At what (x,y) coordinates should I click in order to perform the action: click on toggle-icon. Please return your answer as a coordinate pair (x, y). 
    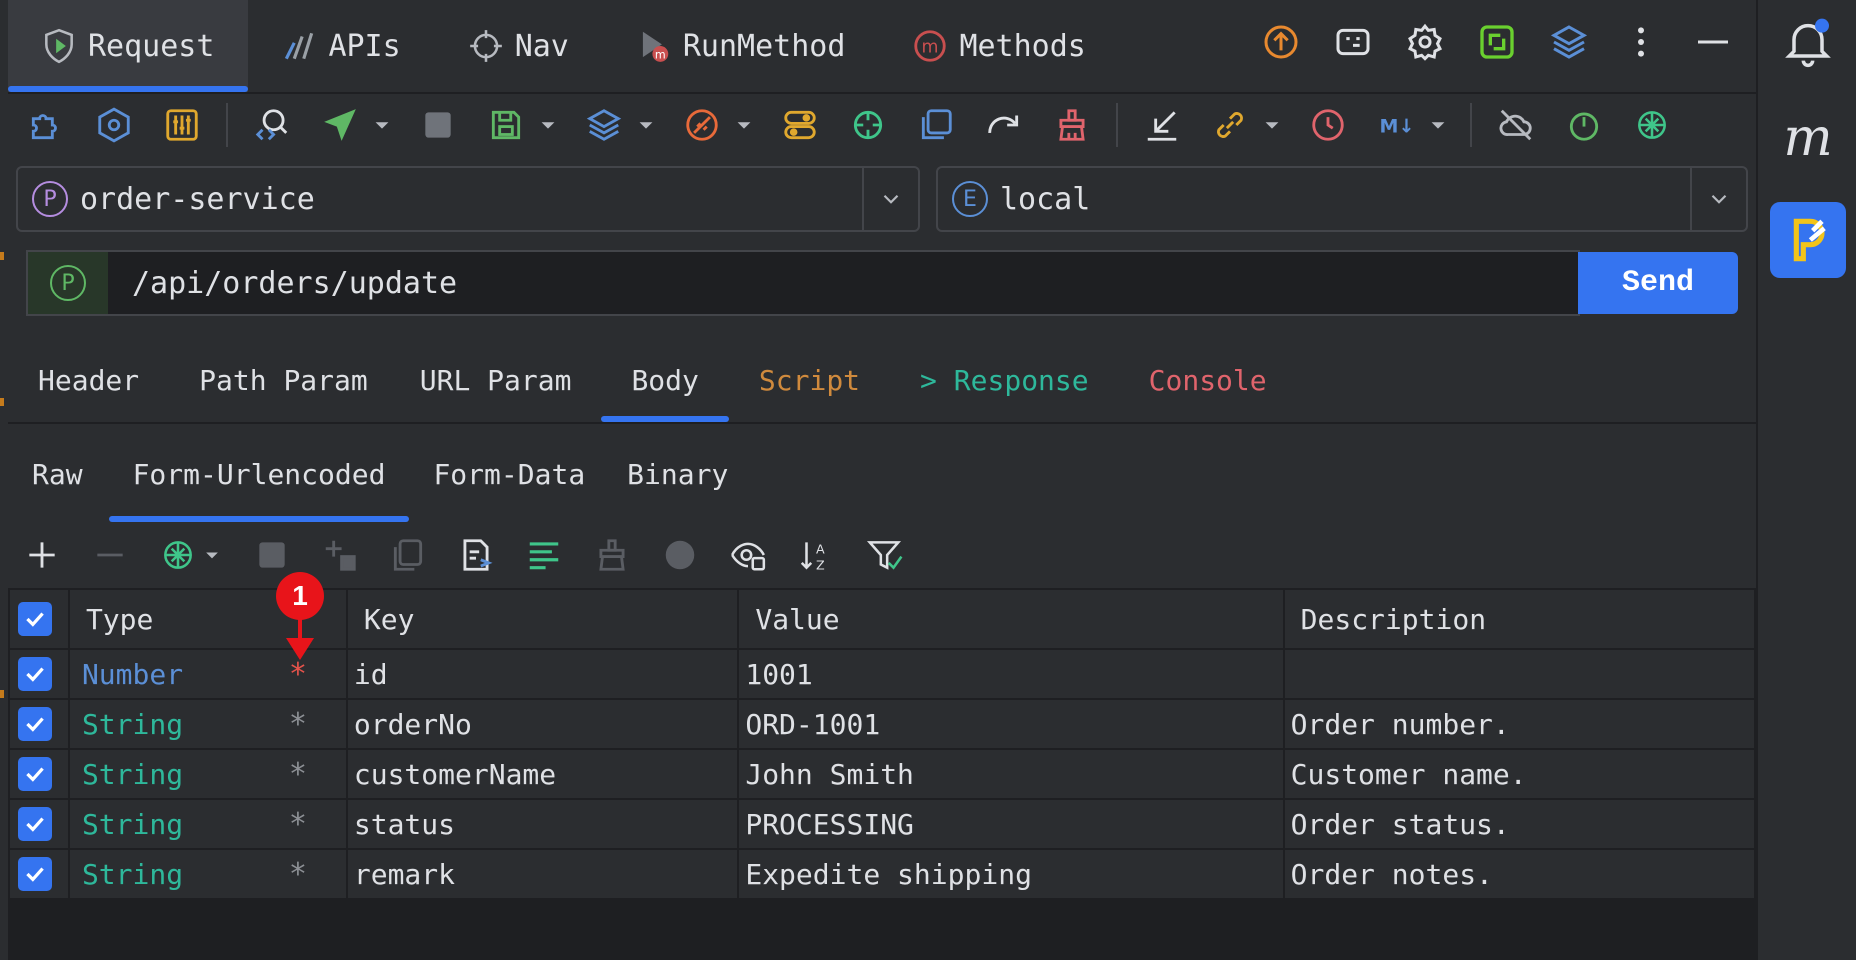
    Looking at the image, I should click on (800, 125).